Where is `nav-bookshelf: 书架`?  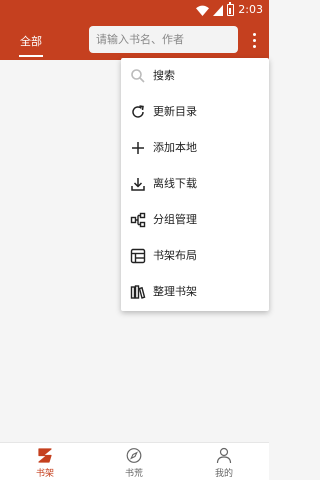 nav-bookshelf: 书架 is located at coordinates (45, 461).